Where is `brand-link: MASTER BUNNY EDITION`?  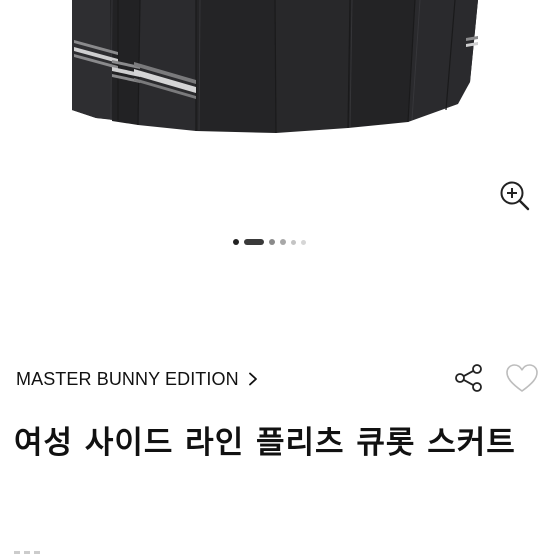 brand-link: MASTER BUNNY EDITION is located at coordinates (137, 379).